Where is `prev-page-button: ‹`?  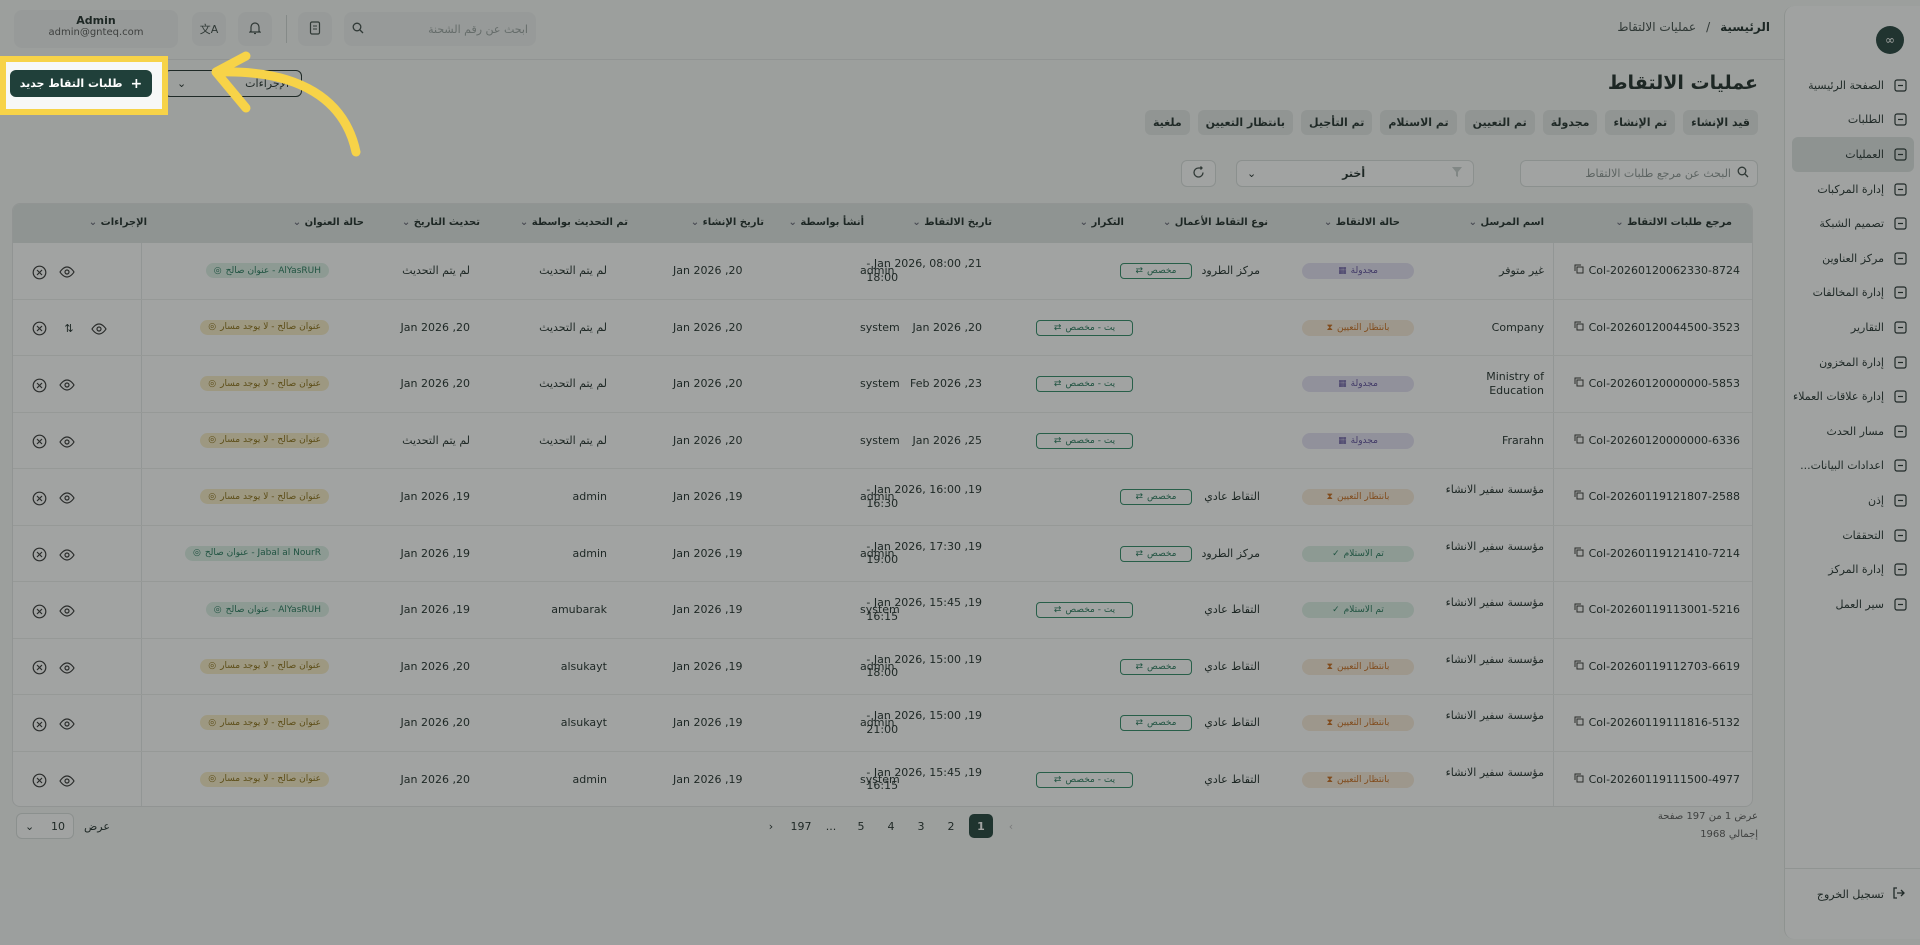
prev-page-button: ‹ is located at coordinates (1011, 826).